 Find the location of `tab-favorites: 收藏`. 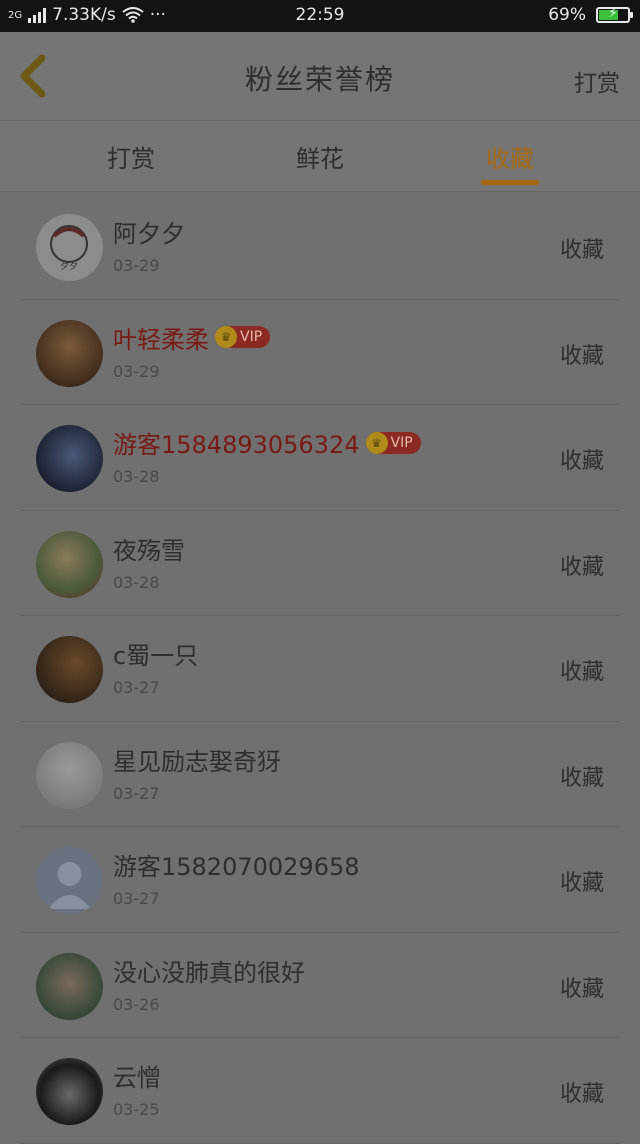

tab-favorites: 收藏 is located at coordinates (510, 156).